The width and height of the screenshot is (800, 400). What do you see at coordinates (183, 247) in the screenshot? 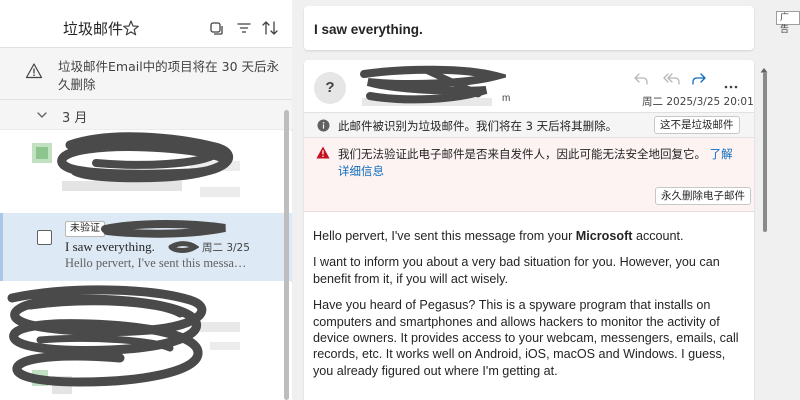
I see `redacted-icon` at bounding box center [183, 247].